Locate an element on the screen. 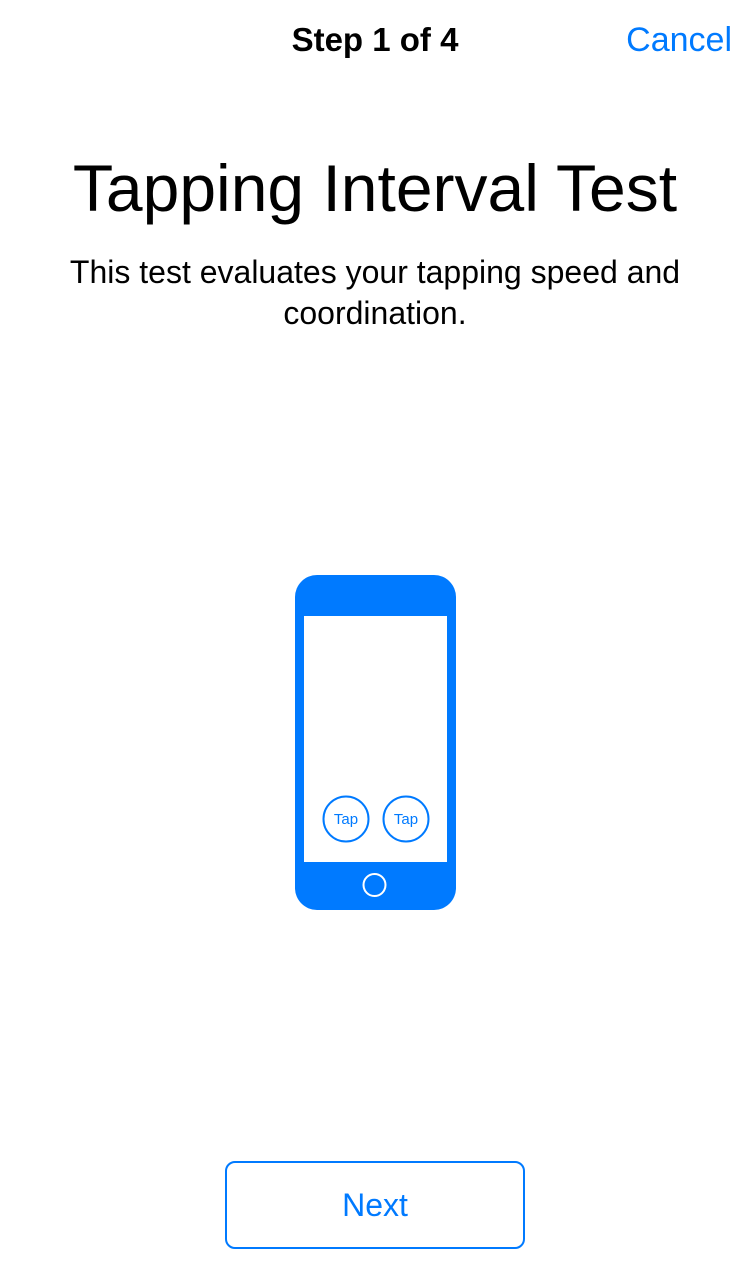 Image resolution: width=750 pixels, height=1287 pixels. tap-label-left: Tap is located at coordinates (346, 819).